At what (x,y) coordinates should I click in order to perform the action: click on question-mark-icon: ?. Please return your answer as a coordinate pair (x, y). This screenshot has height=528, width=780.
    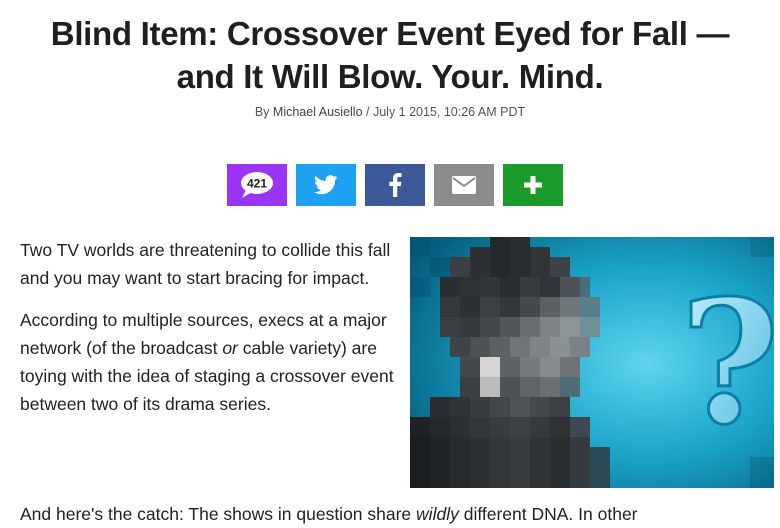
    Looking at the image, I should click on (727, 363).